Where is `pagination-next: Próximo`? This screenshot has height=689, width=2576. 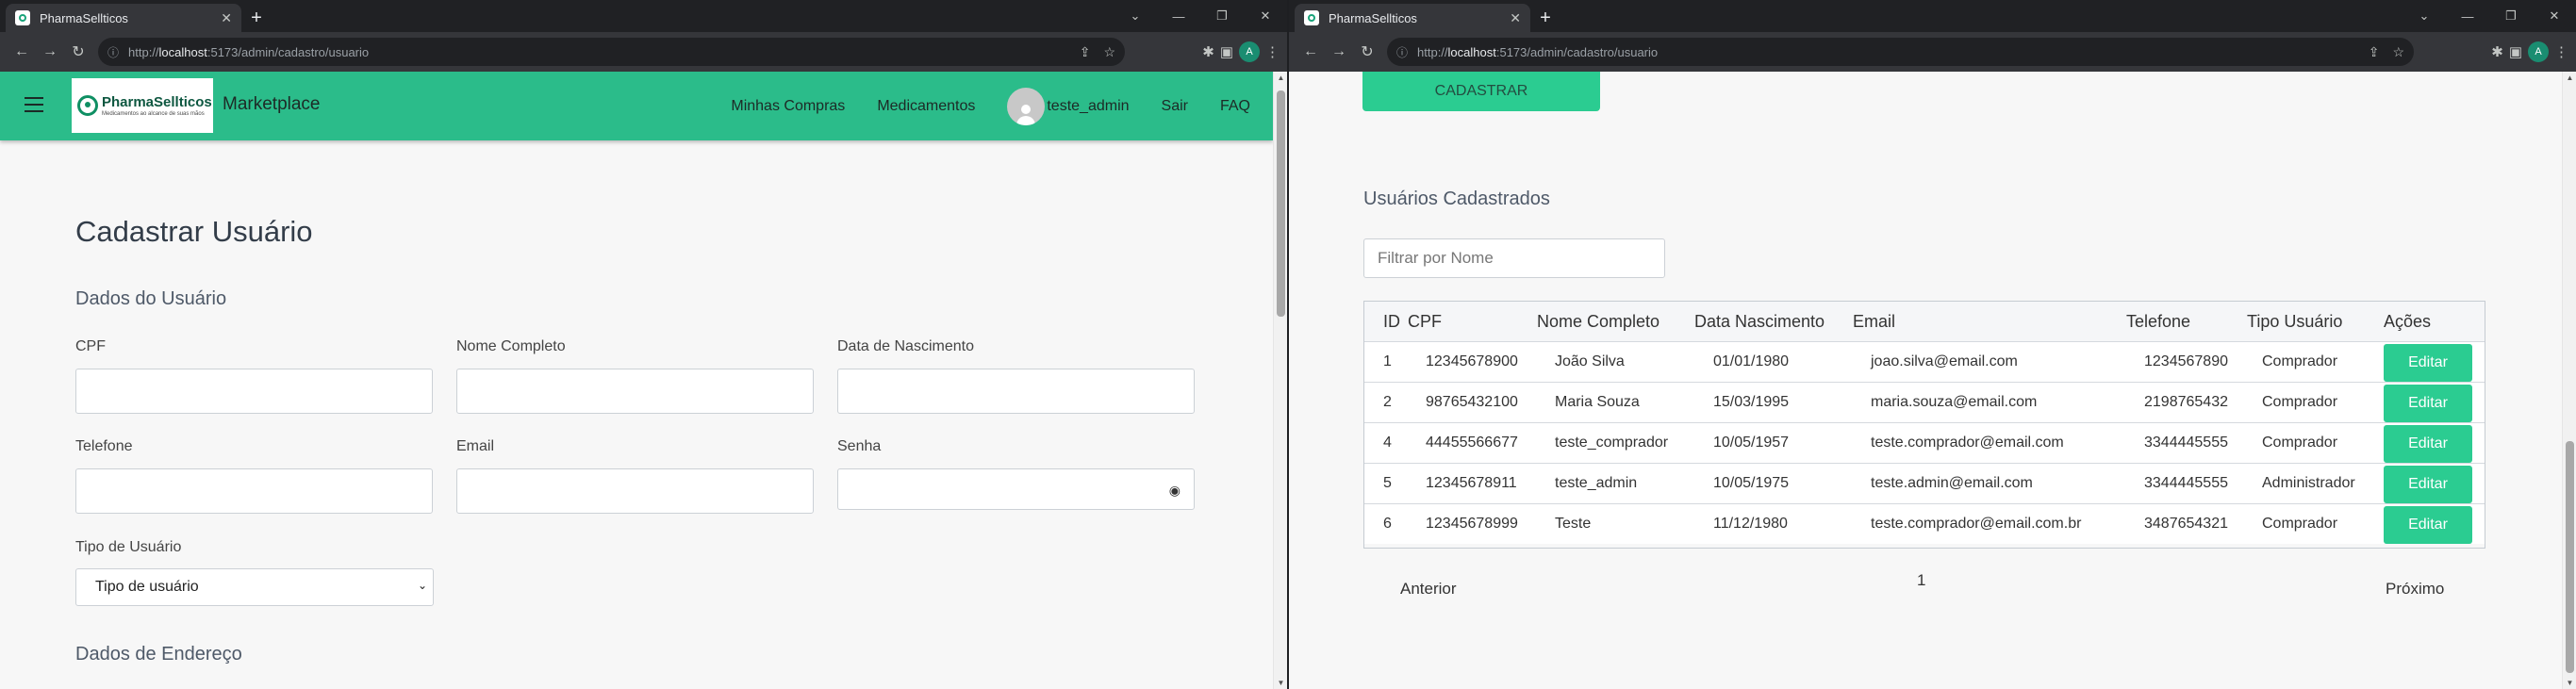 pagination-next: Próximo is located at coordinates (2415, 589).